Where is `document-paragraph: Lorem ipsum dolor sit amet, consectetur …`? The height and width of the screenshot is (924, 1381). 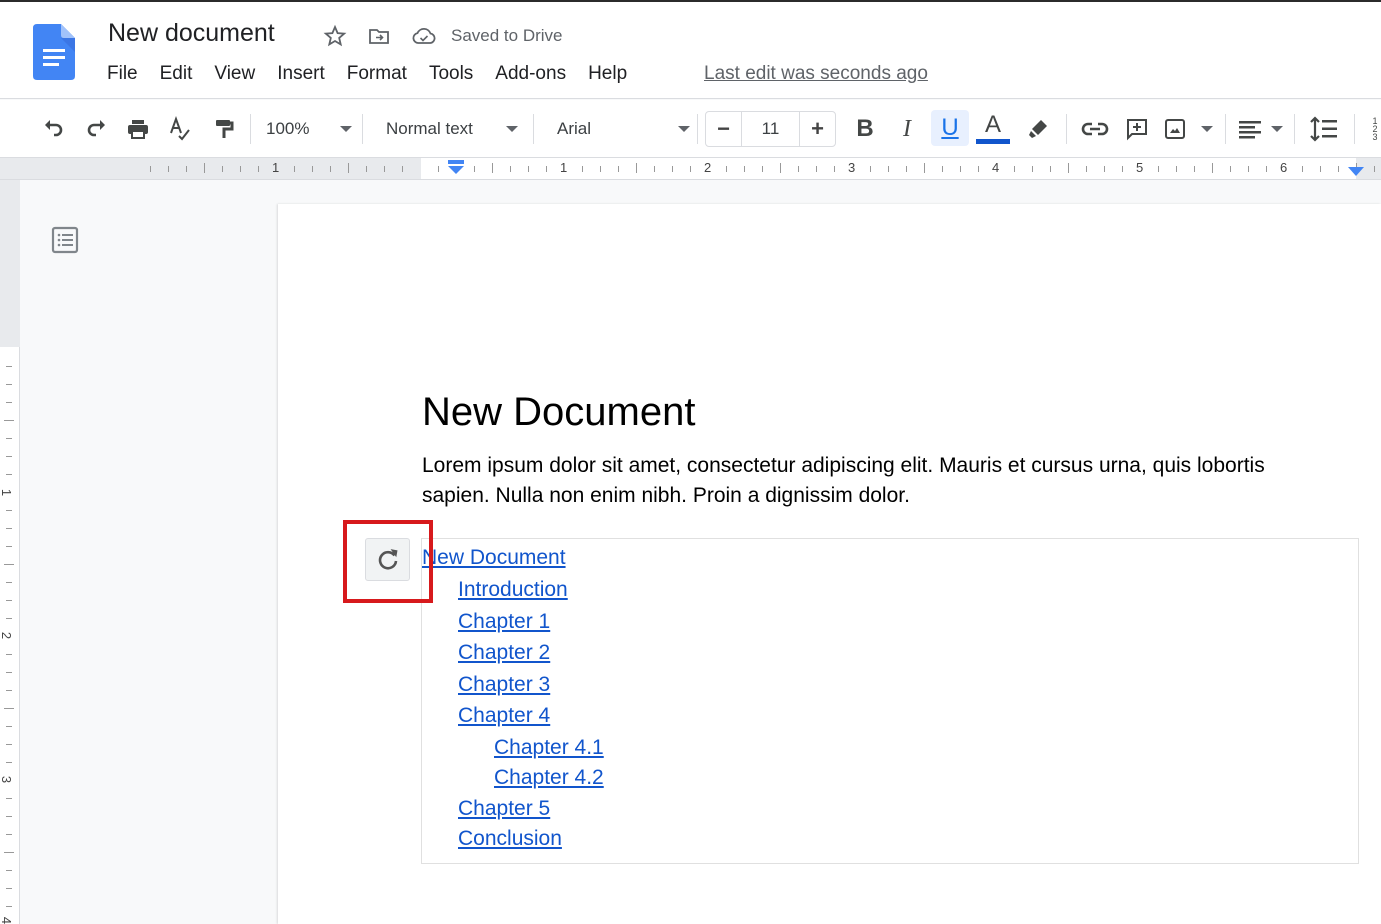 document-paragraph: Lorem ipsum dolor sit amet, consectetur … is located at coordinates (872, 481).